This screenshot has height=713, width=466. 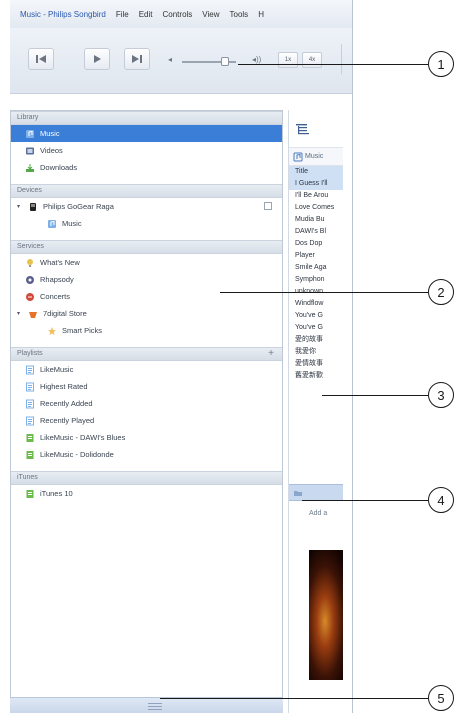 What do you see at coordinates (146, 279) in the screenshot?
I see `sidebar-item-services-1: Rhapsody` at bounding box center [146, 279].